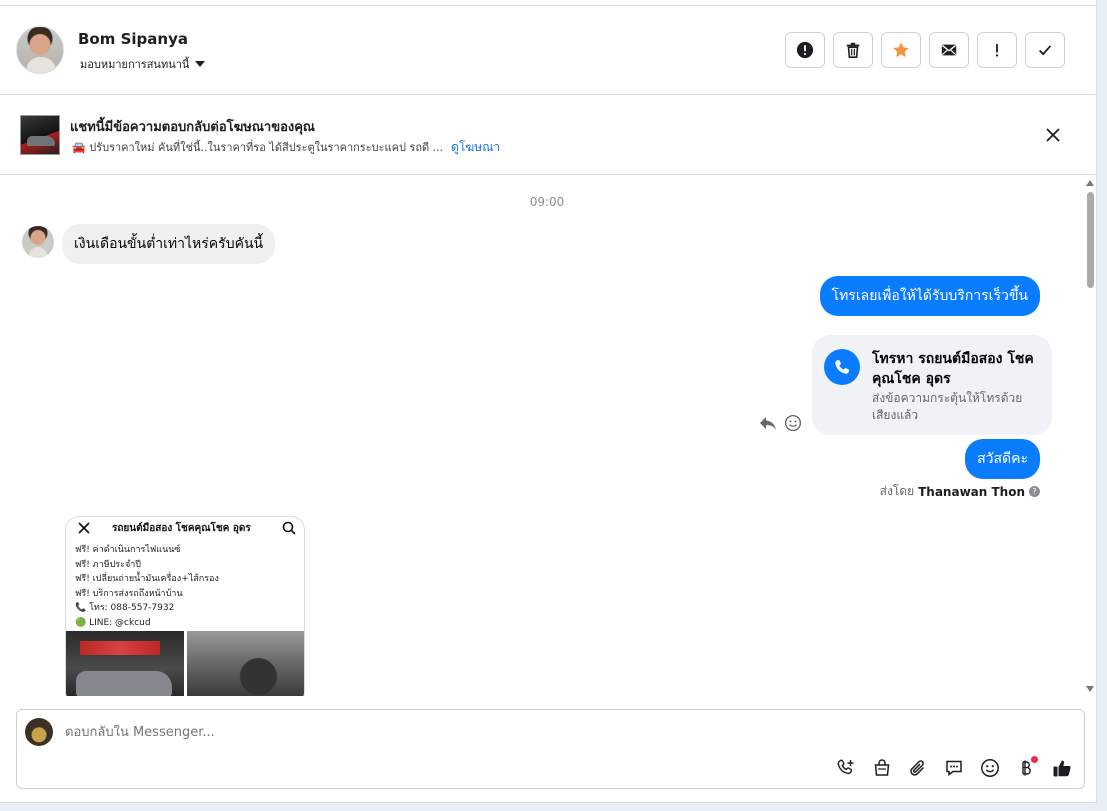  I want to click on react-emoji-icon, so click(793, 423).